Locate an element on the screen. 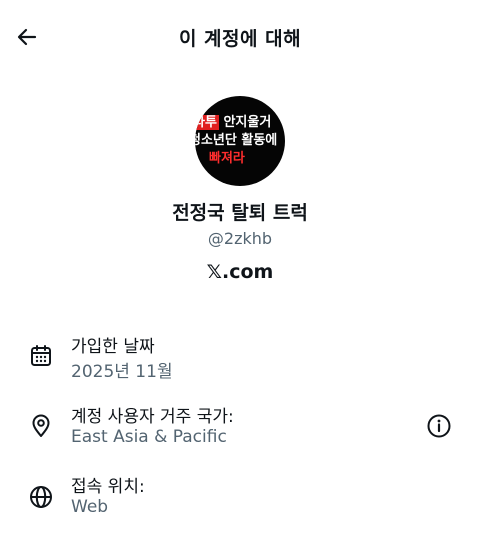  username-handle: @2zkhb is located at coordinates (240, 238).